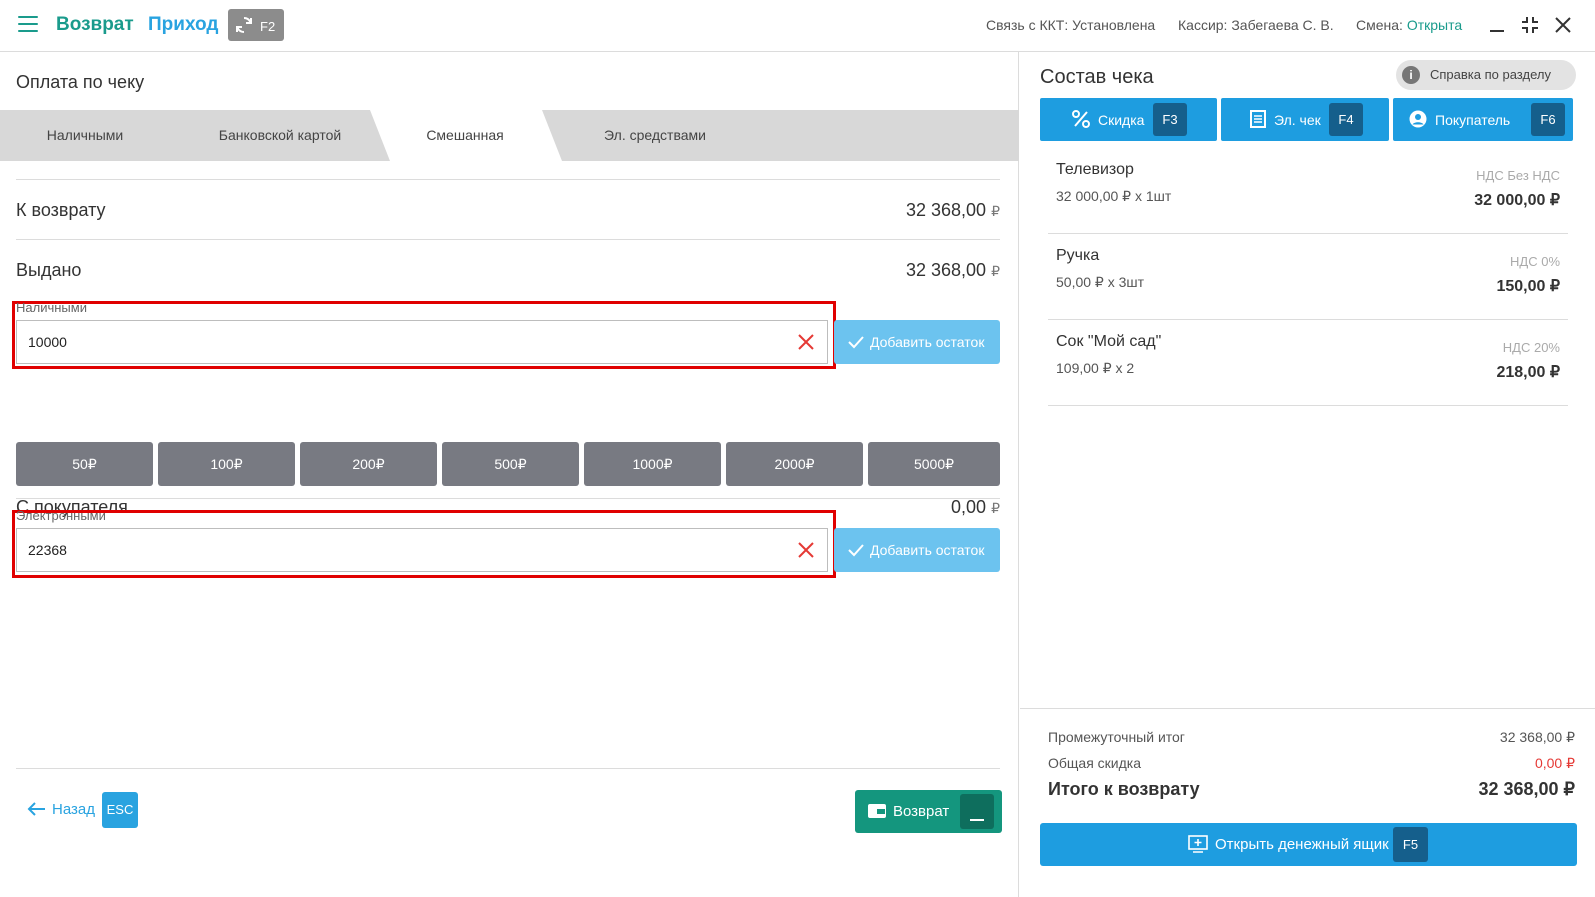 The image size is (1595, 897). I want to click on receipt-icon, so click(1258, 119).